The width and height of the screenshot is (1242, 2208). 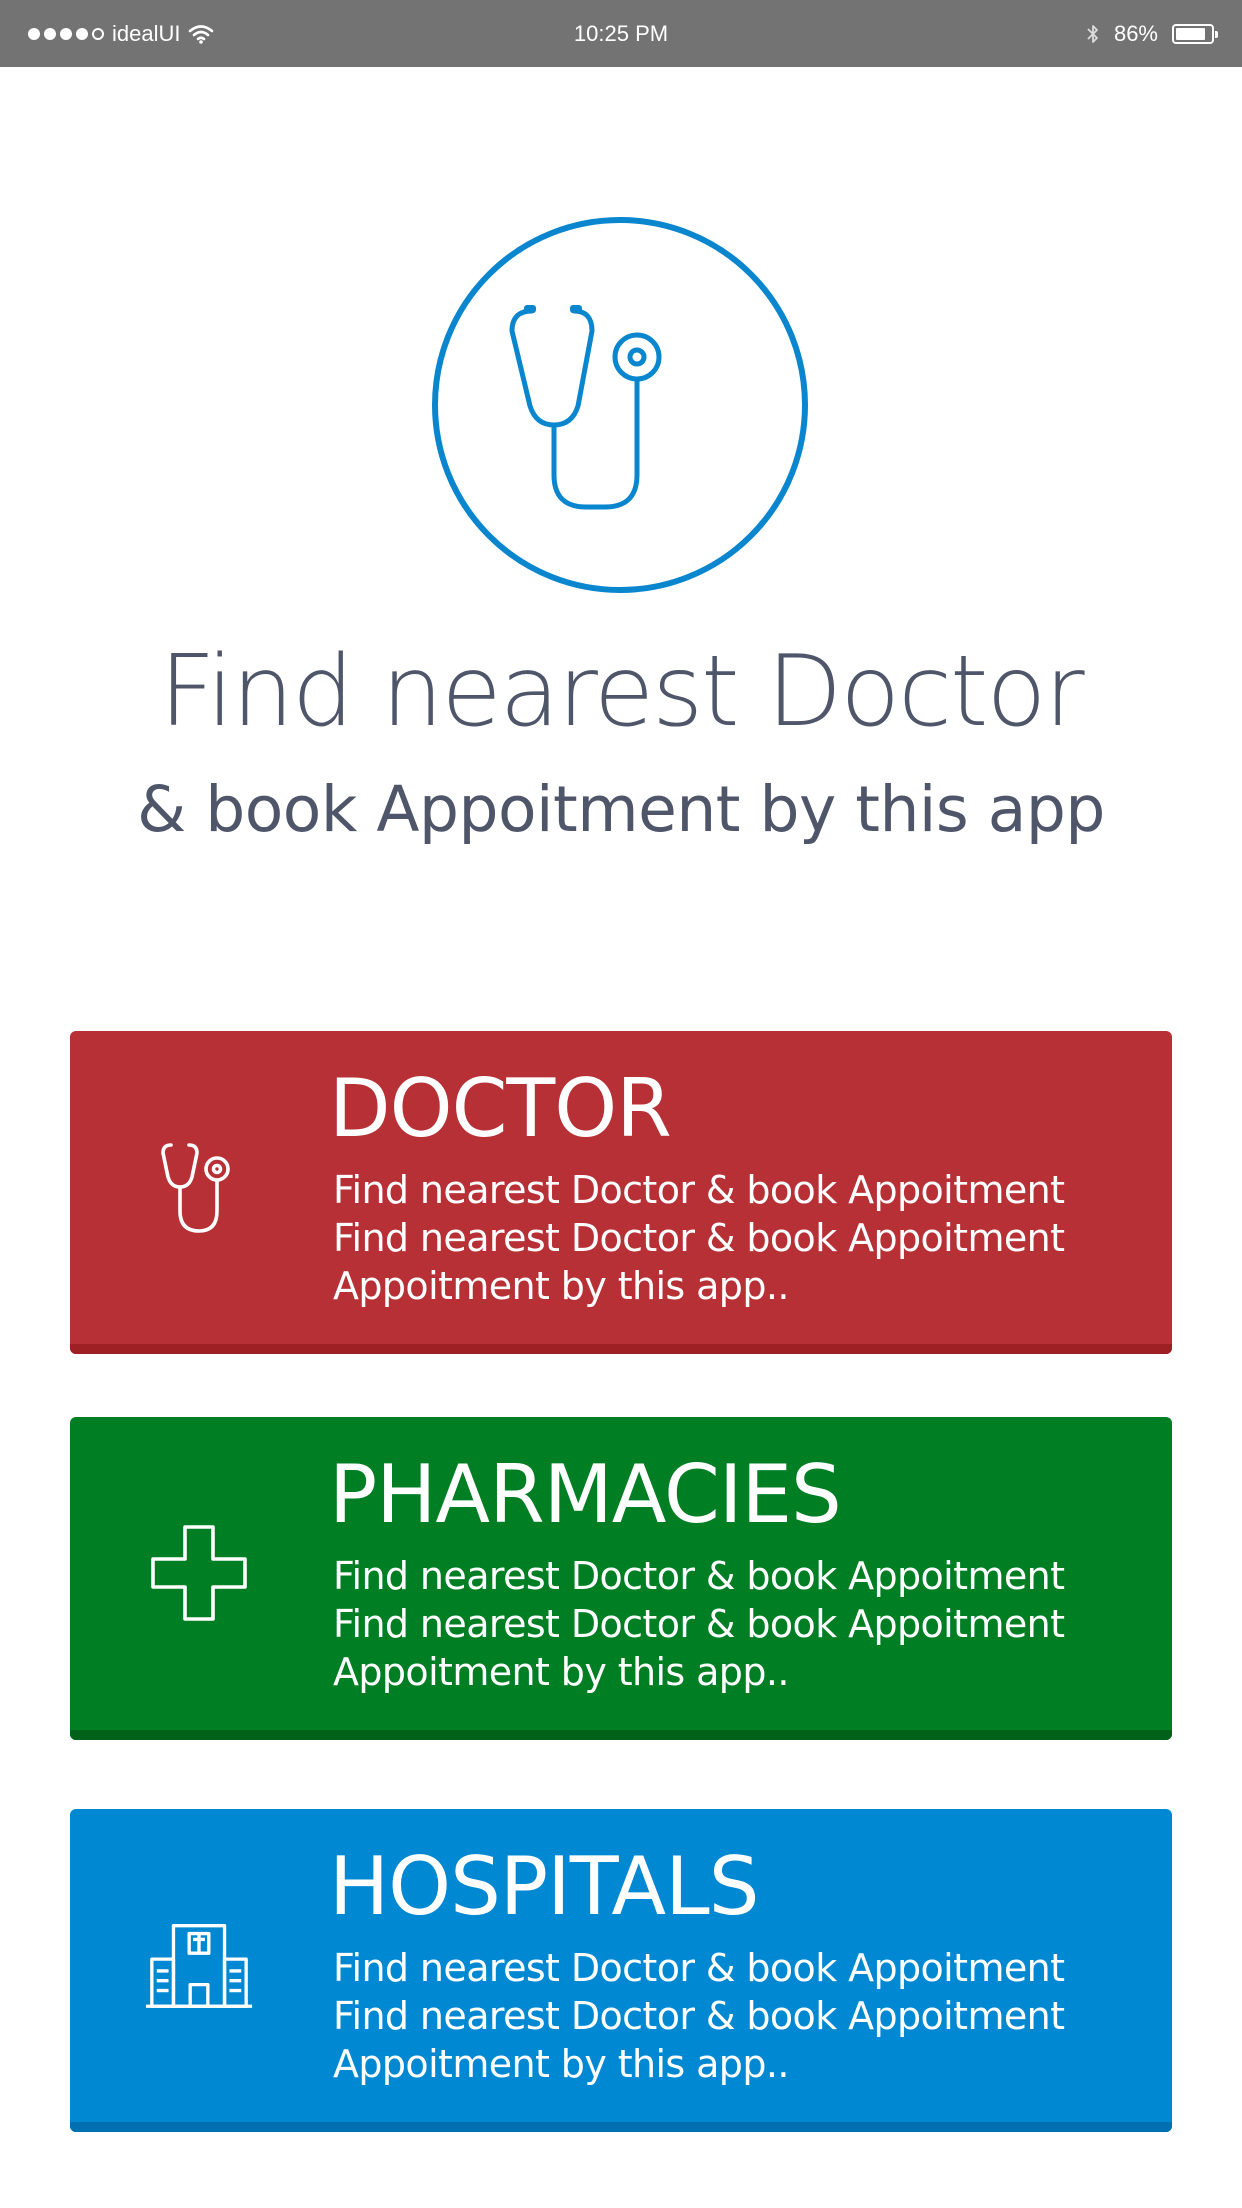 I want to click on status-right: 86%, so click(x=1152, y=33).